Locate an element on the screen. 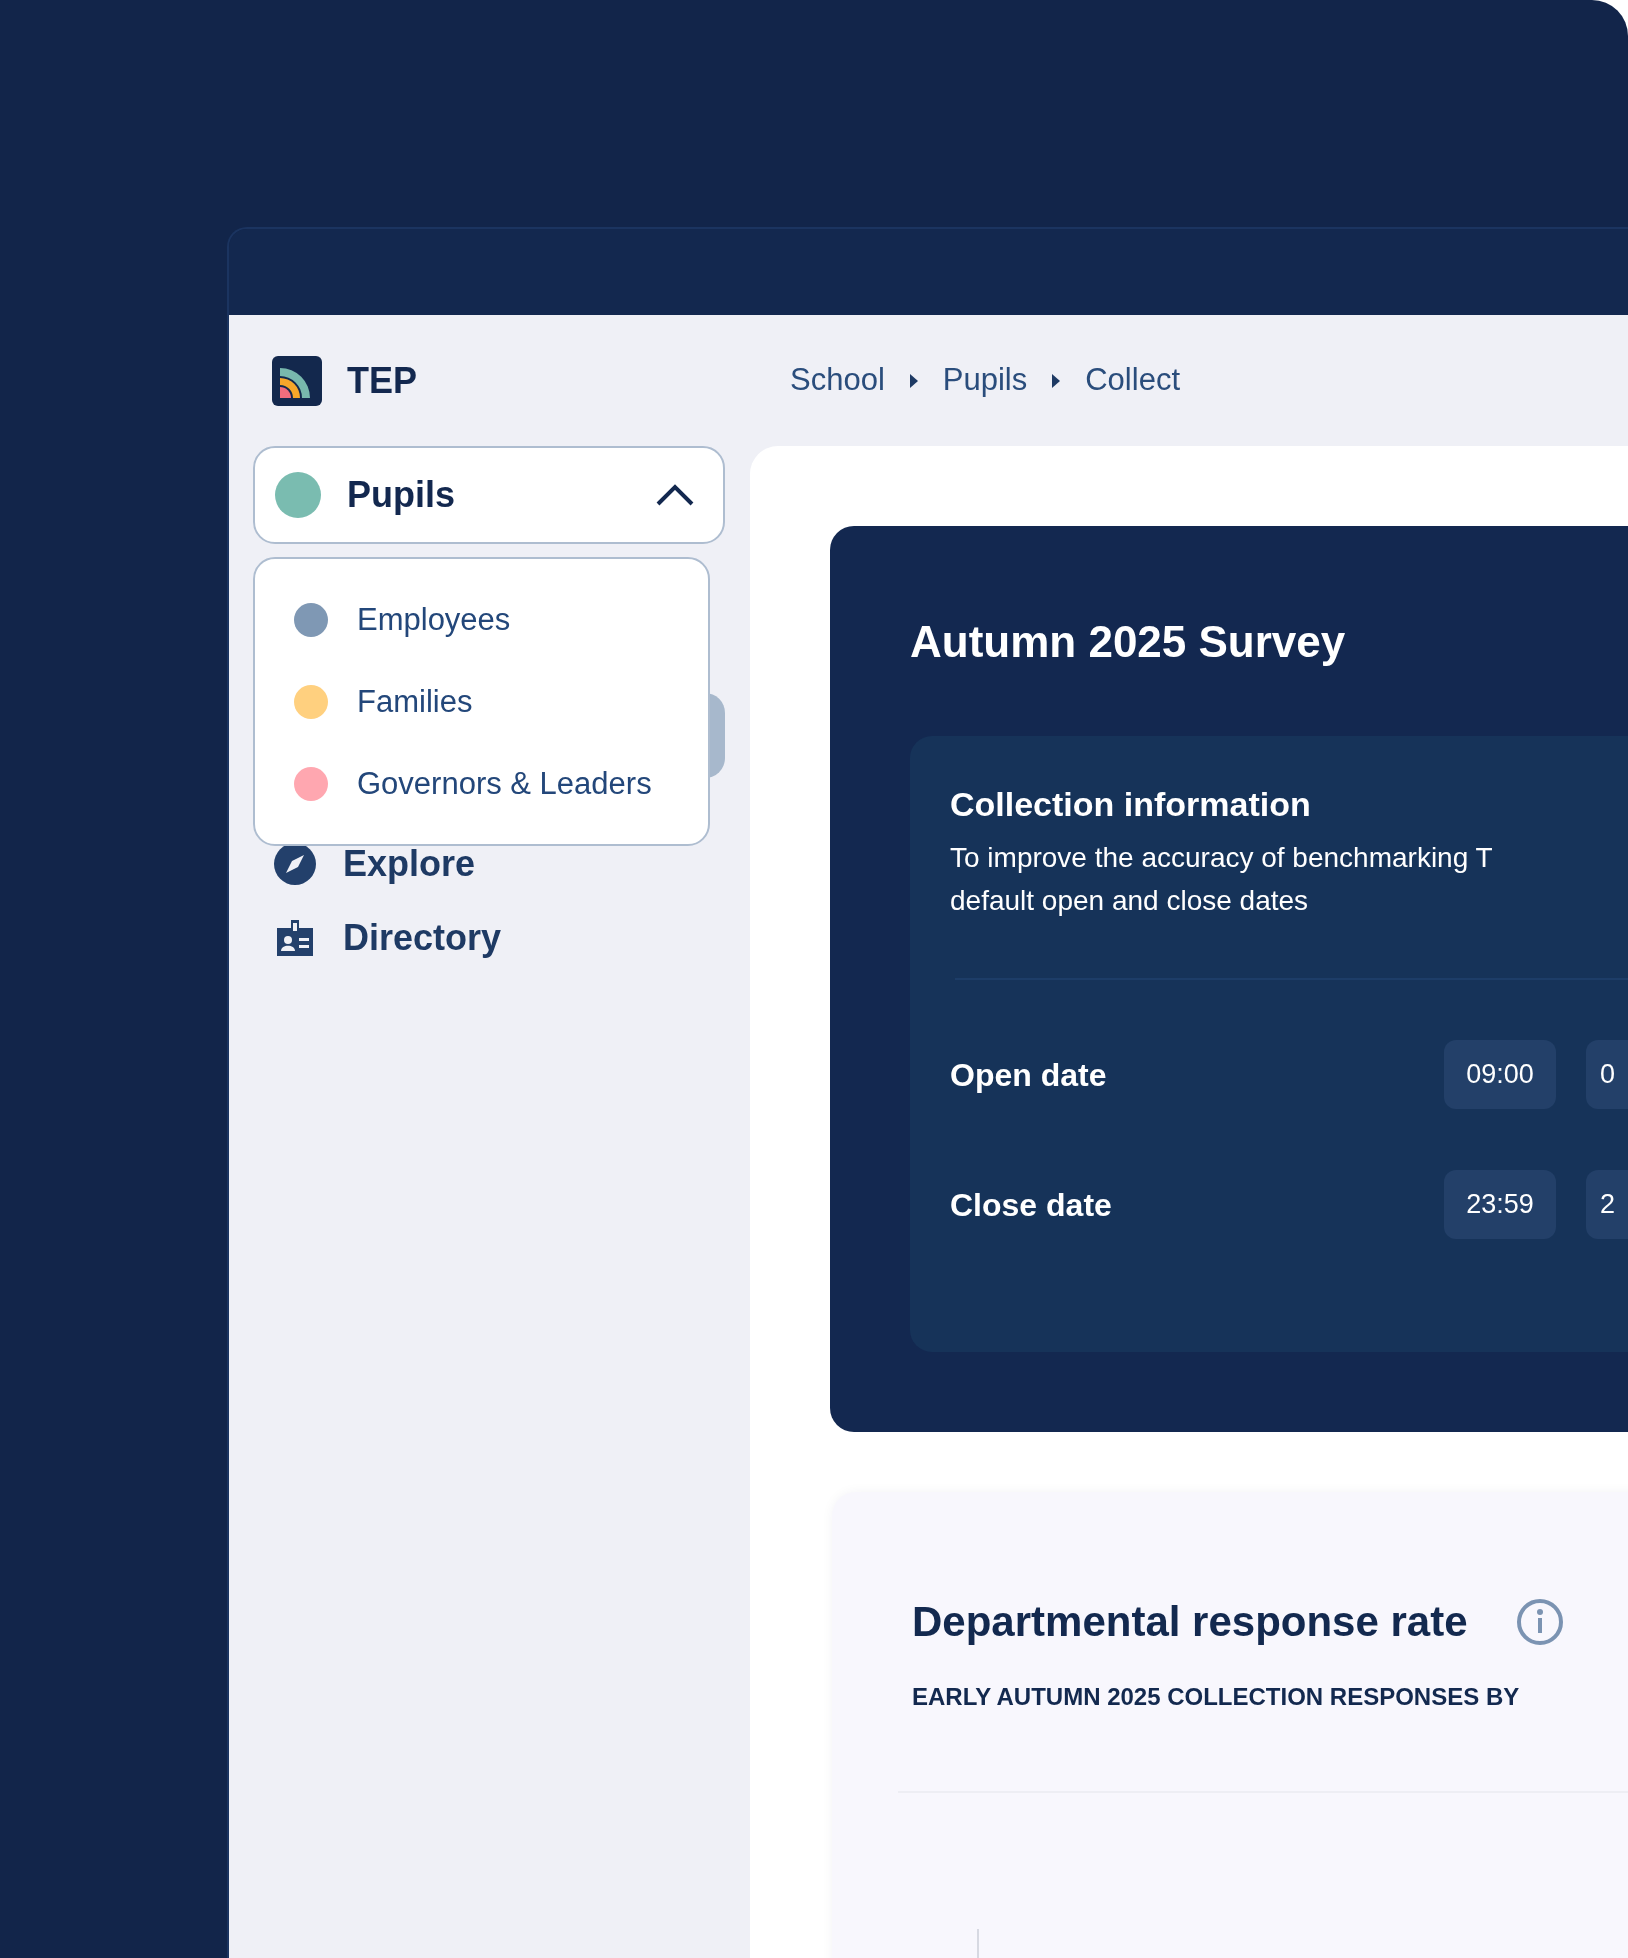 The width and height of the screenshot is (1628, 1958). response-rate-title: Departmental response rate is located at coordinates (1190, 1622).